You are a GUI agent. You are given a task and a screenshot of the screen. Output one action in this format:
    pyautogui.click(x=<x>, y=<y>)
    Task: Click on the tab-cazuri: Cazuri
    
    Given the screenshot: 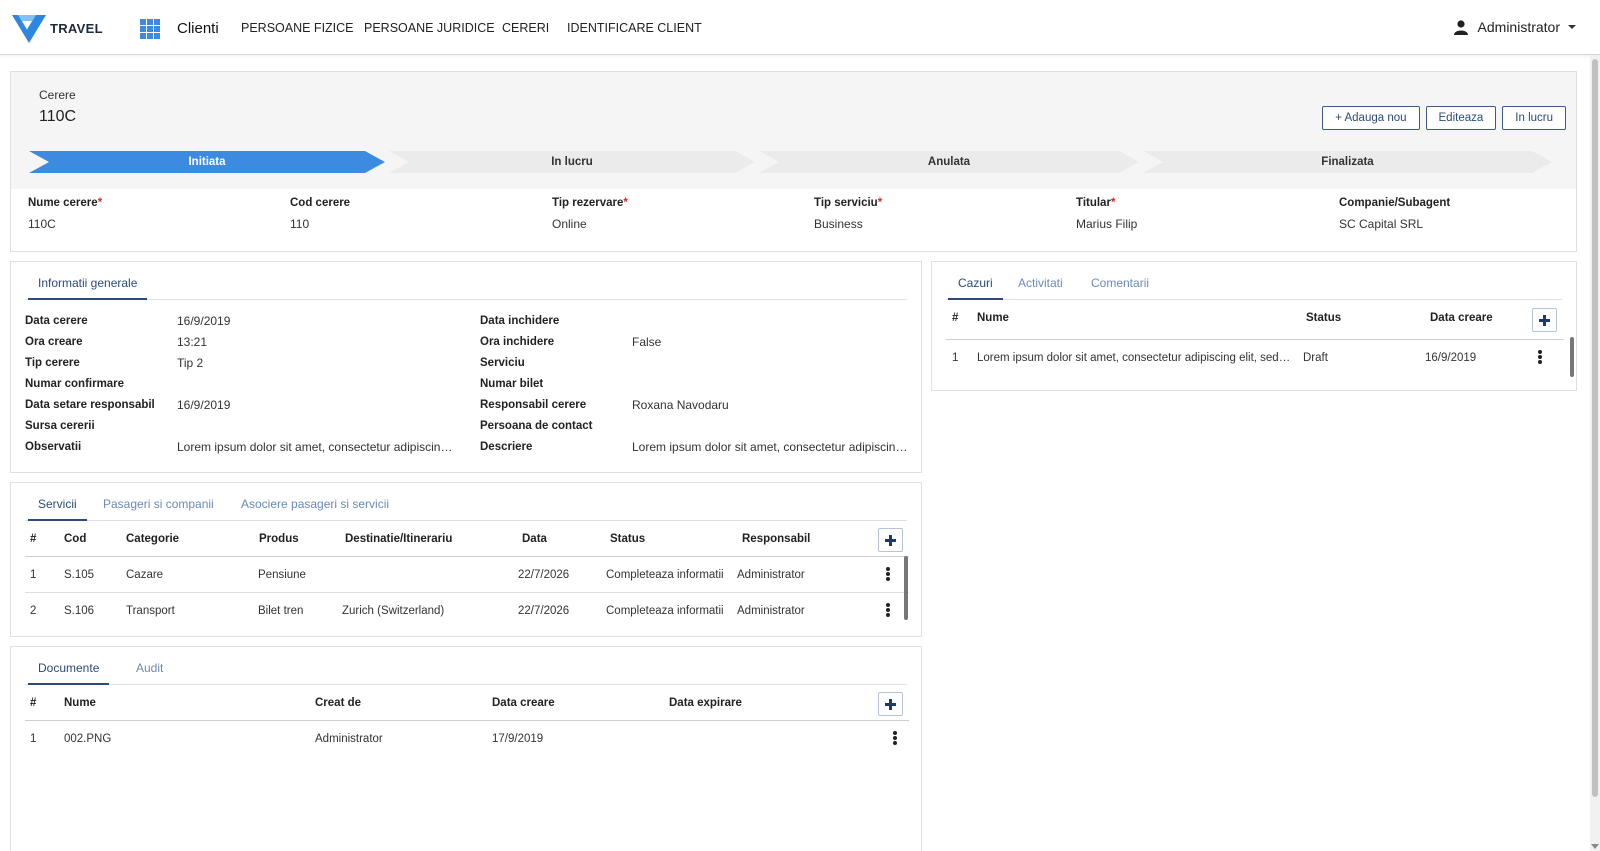 What is the action you would take?
    pyautogui.click(x=975, y=288)
    